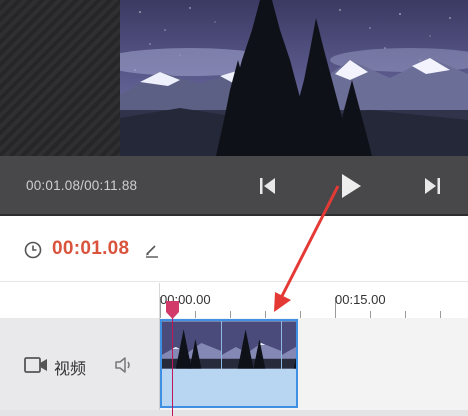 The image size is (468, 416). What do you see at coordinates (35, 365) in the screenshot?
I see `camera-icon` at bounding box center [35, 365].